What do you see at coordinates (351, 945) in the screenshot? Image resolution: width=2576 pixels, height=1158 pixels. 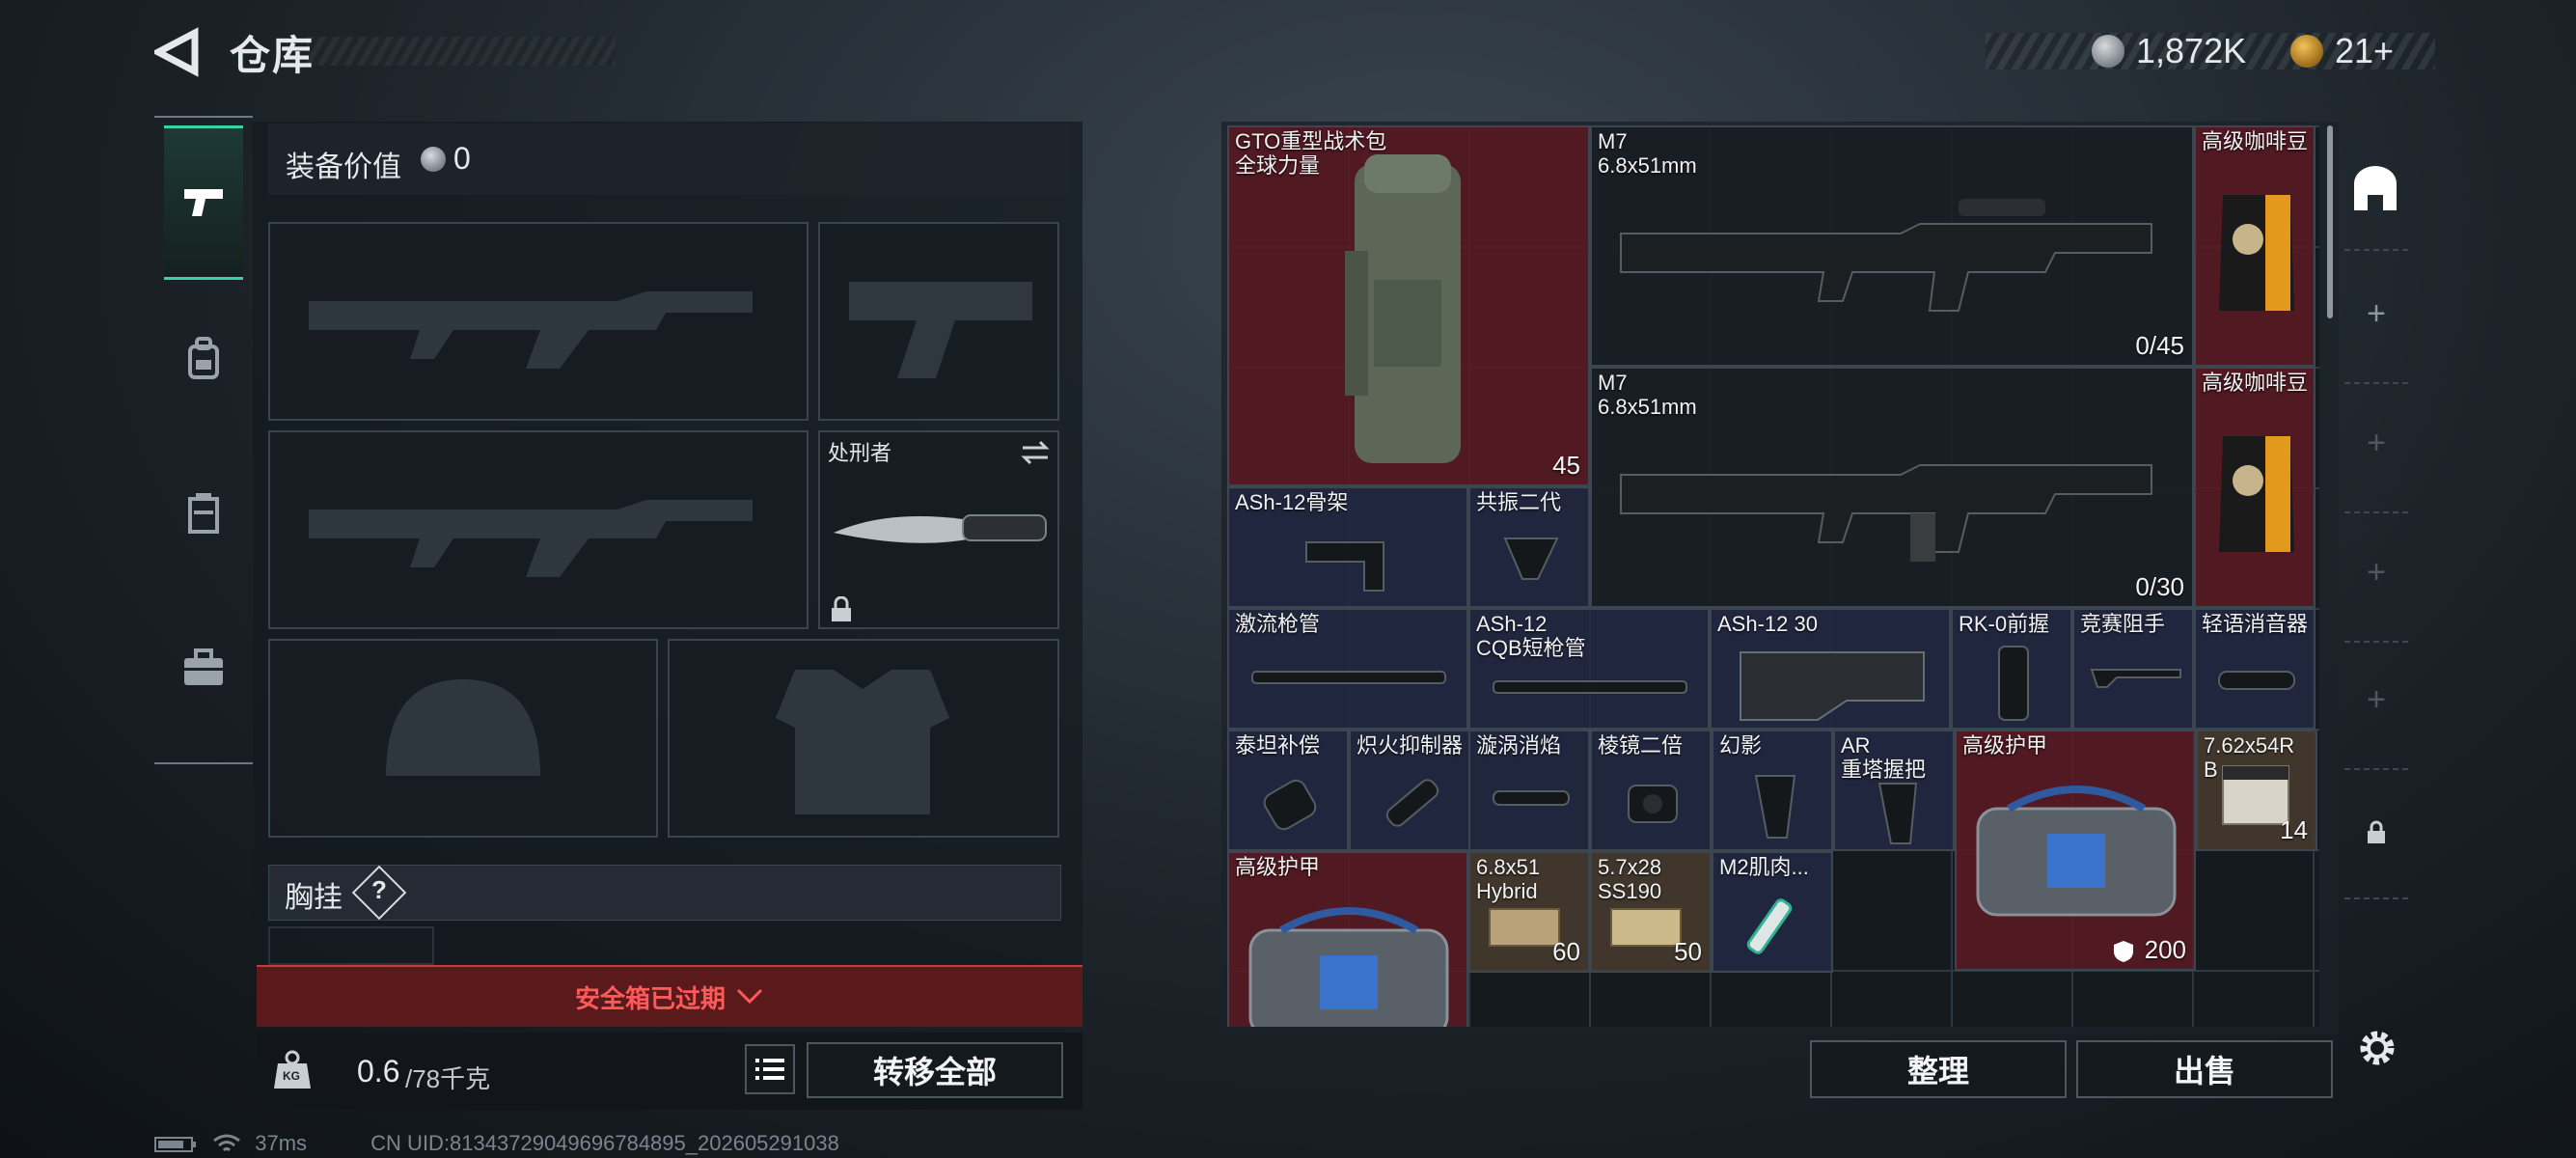 I see `chest-rig-slot` at bounding box center [351, 945].